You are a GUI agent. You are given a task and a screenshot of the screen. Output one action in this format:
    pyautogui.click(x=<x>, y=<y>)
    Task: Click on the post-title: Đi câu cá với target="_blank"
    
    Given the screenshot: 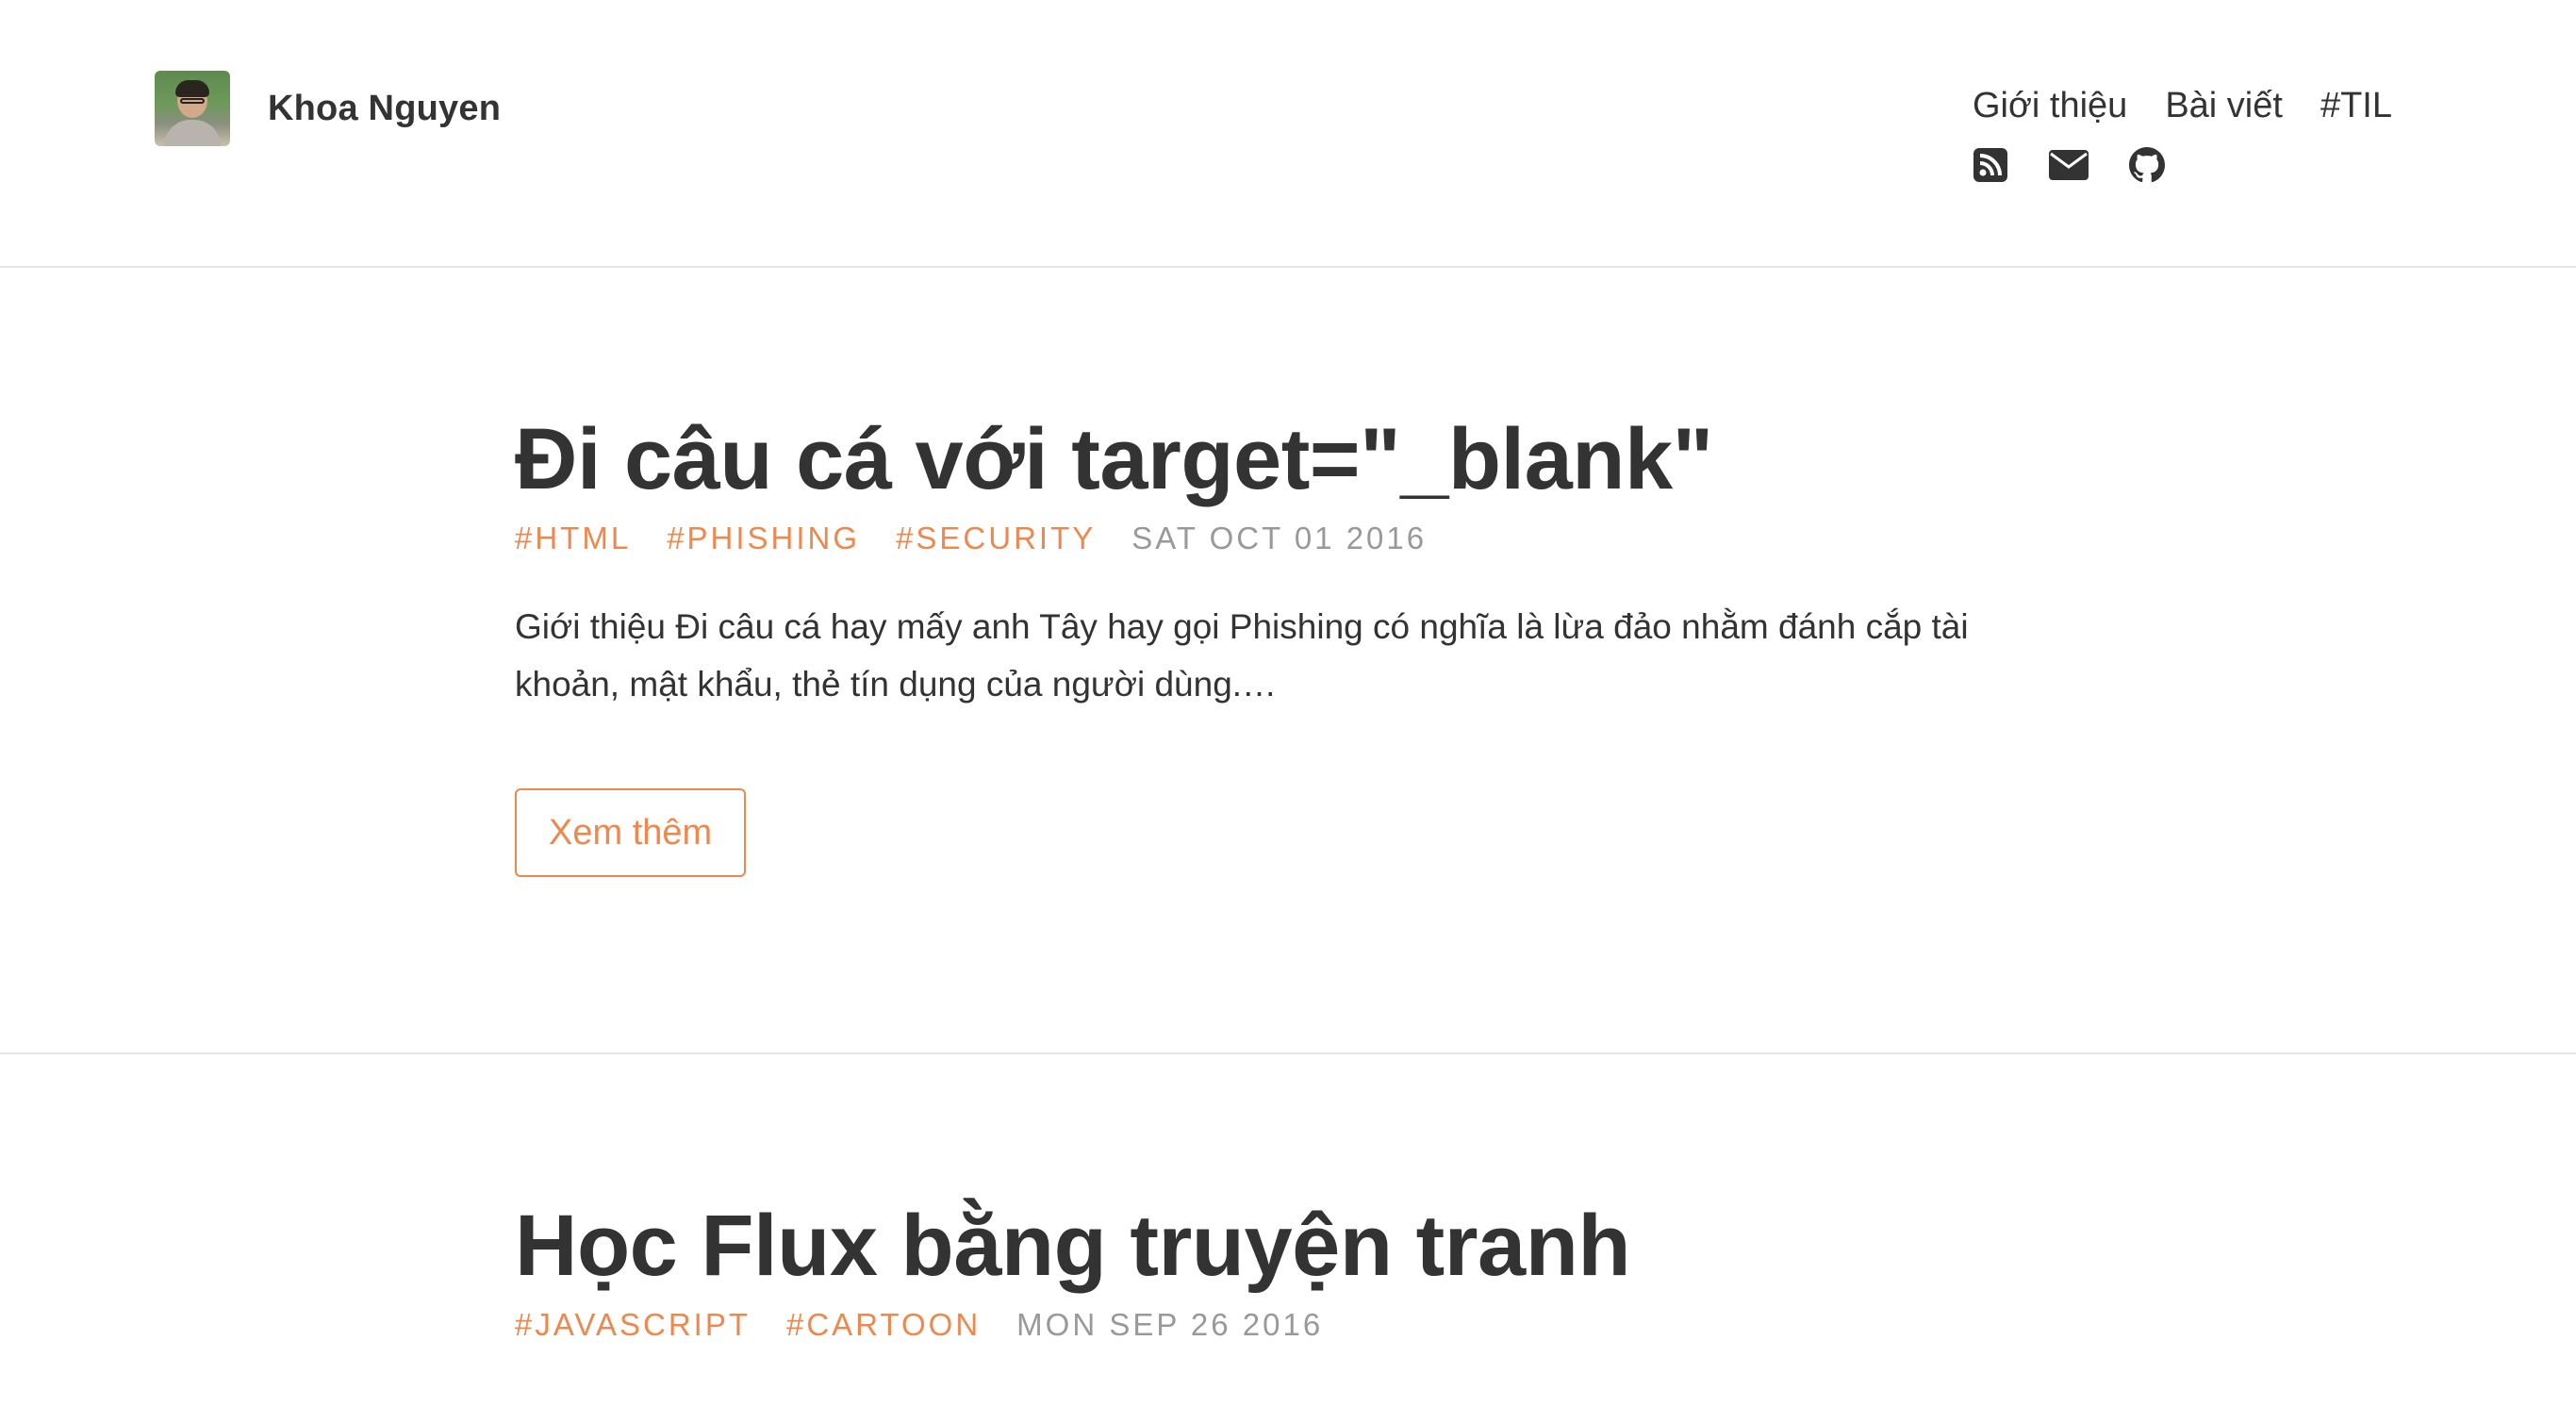 What is the action you would take?
    pyautogui.click(x=1250, y=459)
    